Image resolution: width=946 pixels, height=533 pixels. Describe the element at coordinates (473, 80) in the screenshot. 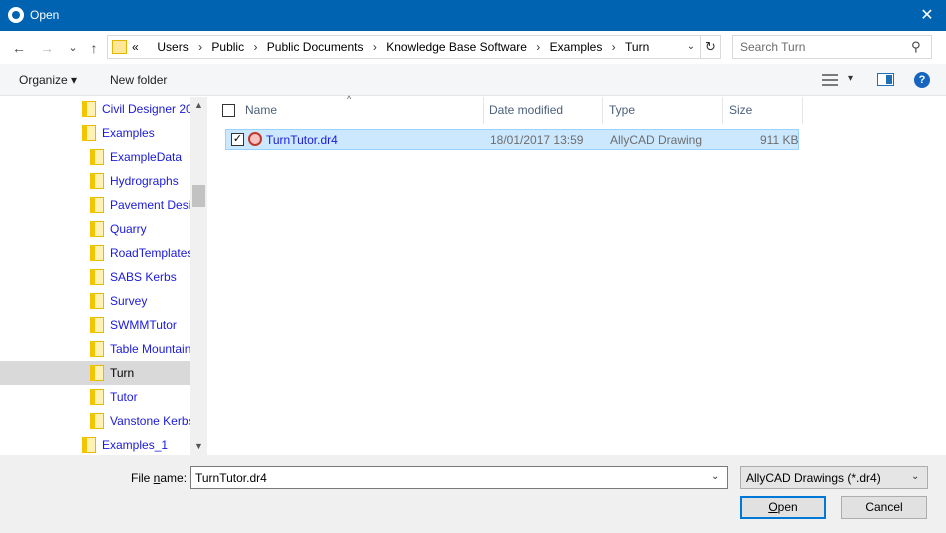

I see `command-bar: Organize ▾ New folder ▾ ?` at that location.